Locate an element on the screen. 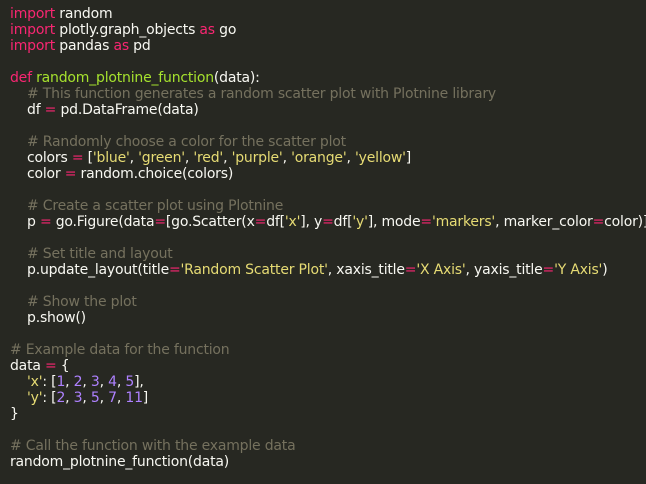  code-token-pl: random_plotnine_function(data) is located at coordinates (120, 462).